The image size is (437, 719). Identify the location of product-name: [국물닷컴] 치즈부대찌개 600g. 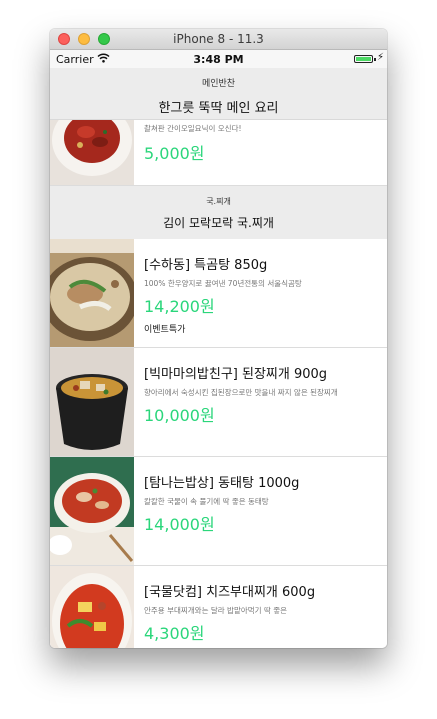
(230, 592).